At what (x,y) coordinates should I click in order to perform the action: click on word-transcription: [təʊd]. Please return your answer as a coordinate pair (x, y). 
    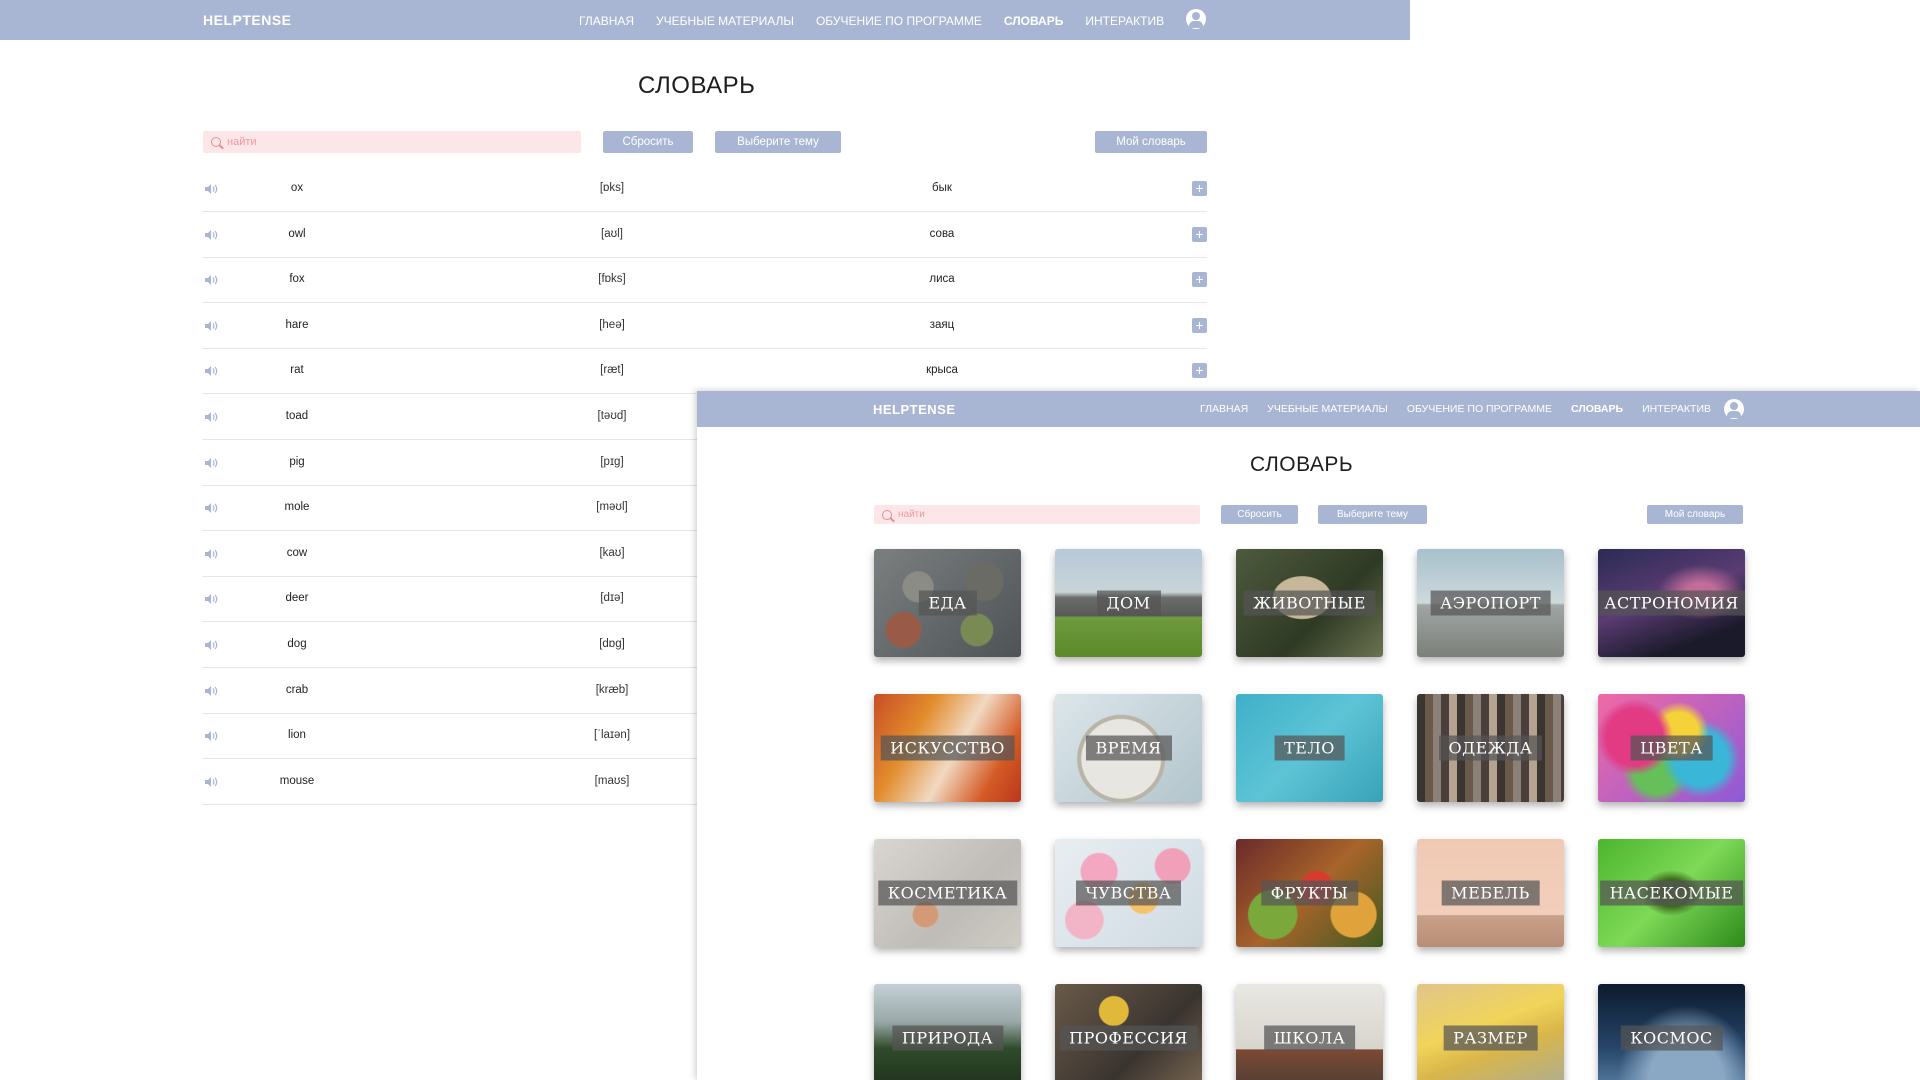
    Looking at the image, I should click on (612, 416).